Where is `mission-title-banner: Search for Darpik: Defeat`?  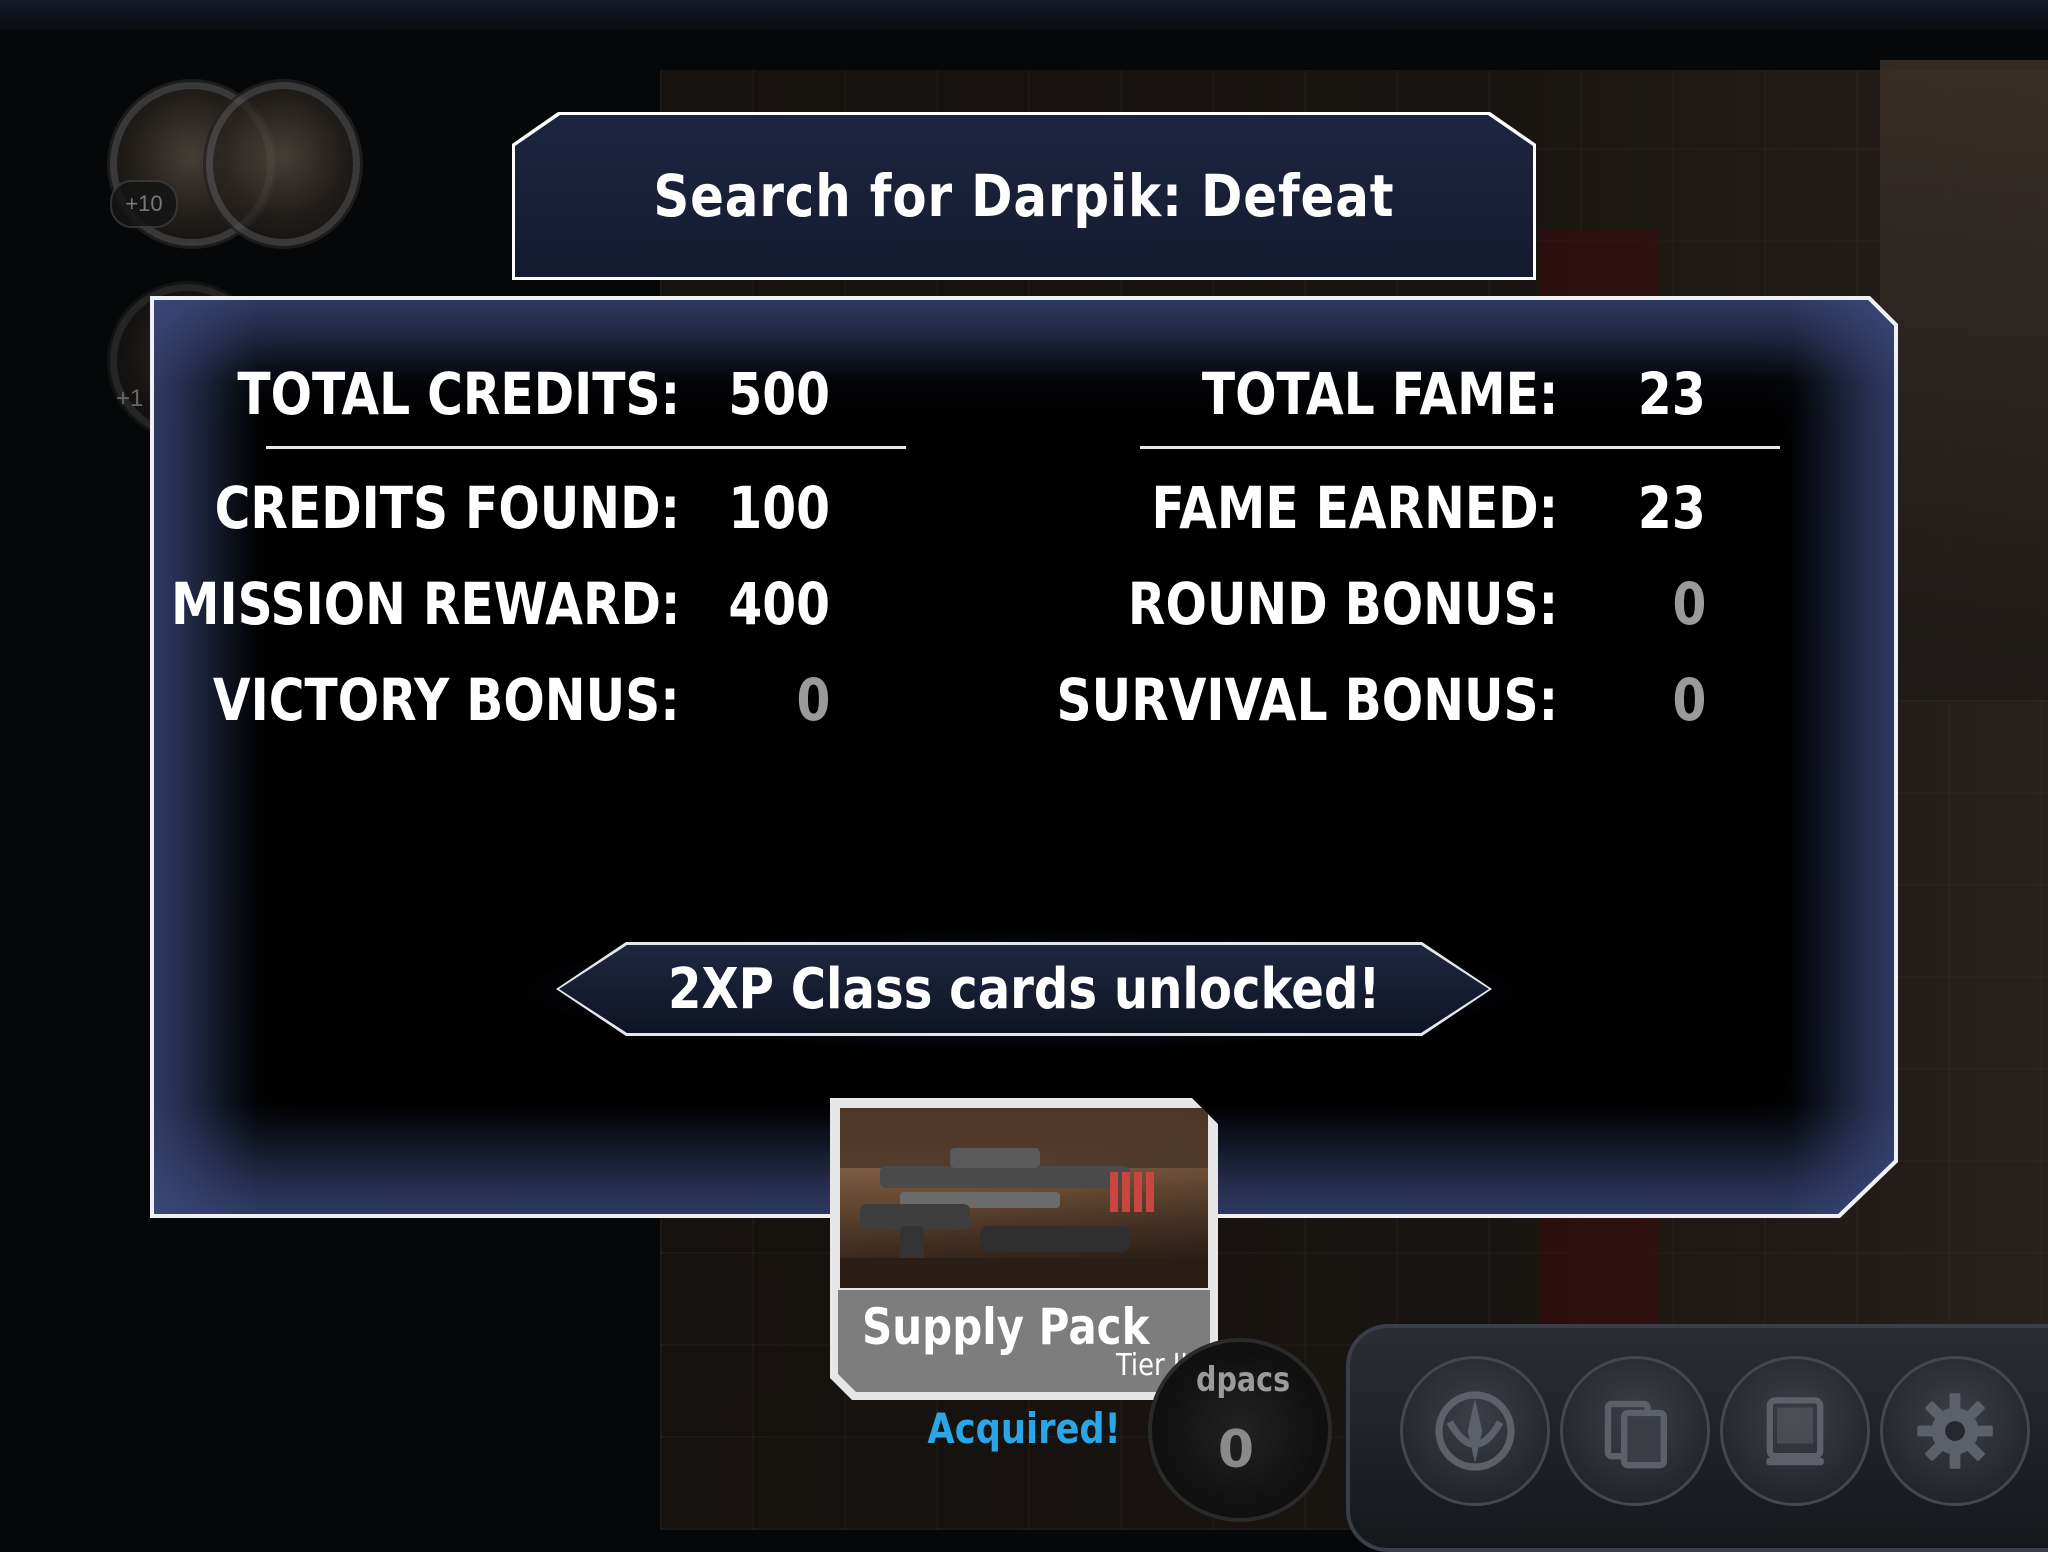
mission-title-banner: Search for Darpik: Defeat is located at coordinates (1024, 196).